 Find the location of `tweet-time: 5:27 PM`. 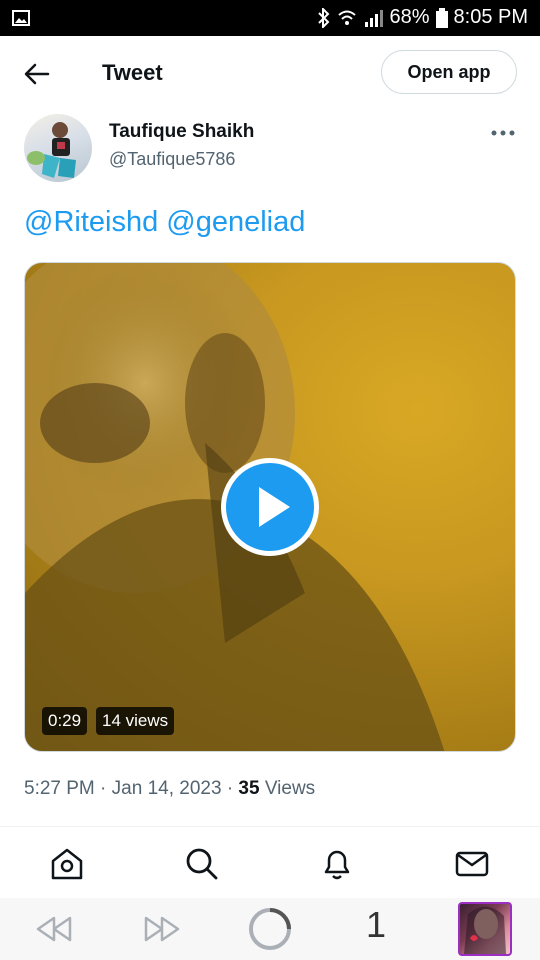

tweet-time: 5:27 PM is located at coordinates (59, 788).